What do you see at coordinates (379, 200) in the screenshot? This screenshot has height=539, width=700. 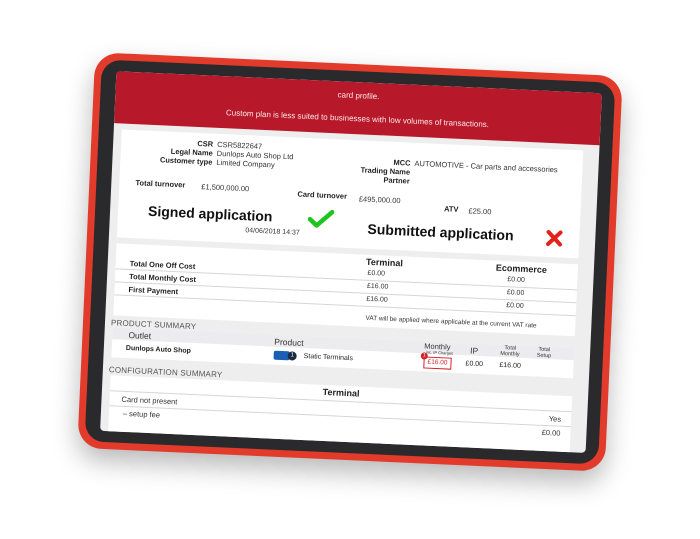 I see `card-turnover-value: £495,000.00` at bounding box center [379, 200].